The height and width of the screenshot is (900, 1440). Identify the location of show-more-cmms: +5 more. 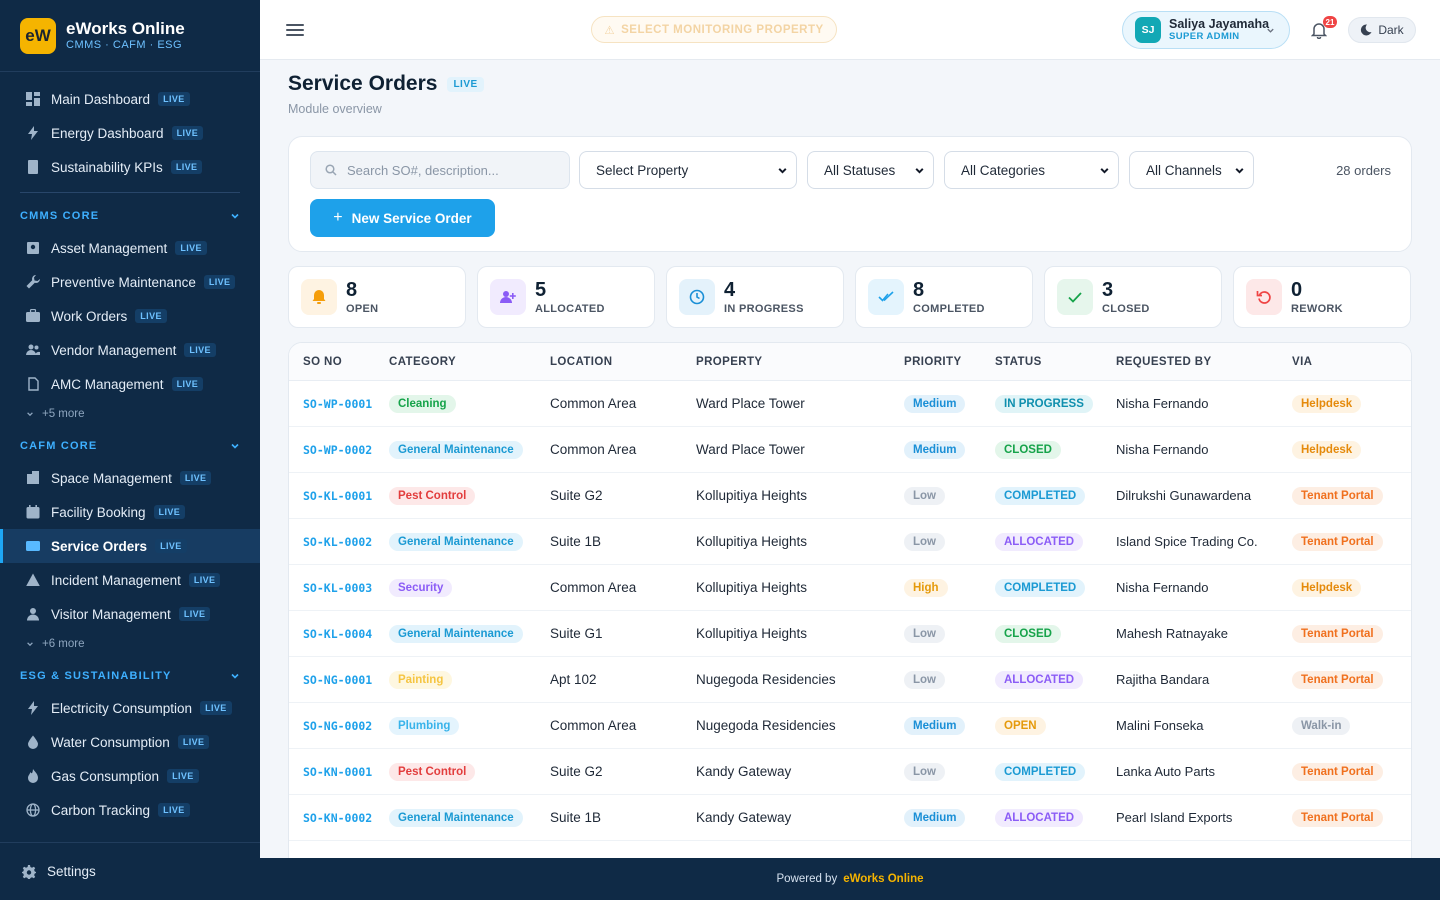
(130, 414).